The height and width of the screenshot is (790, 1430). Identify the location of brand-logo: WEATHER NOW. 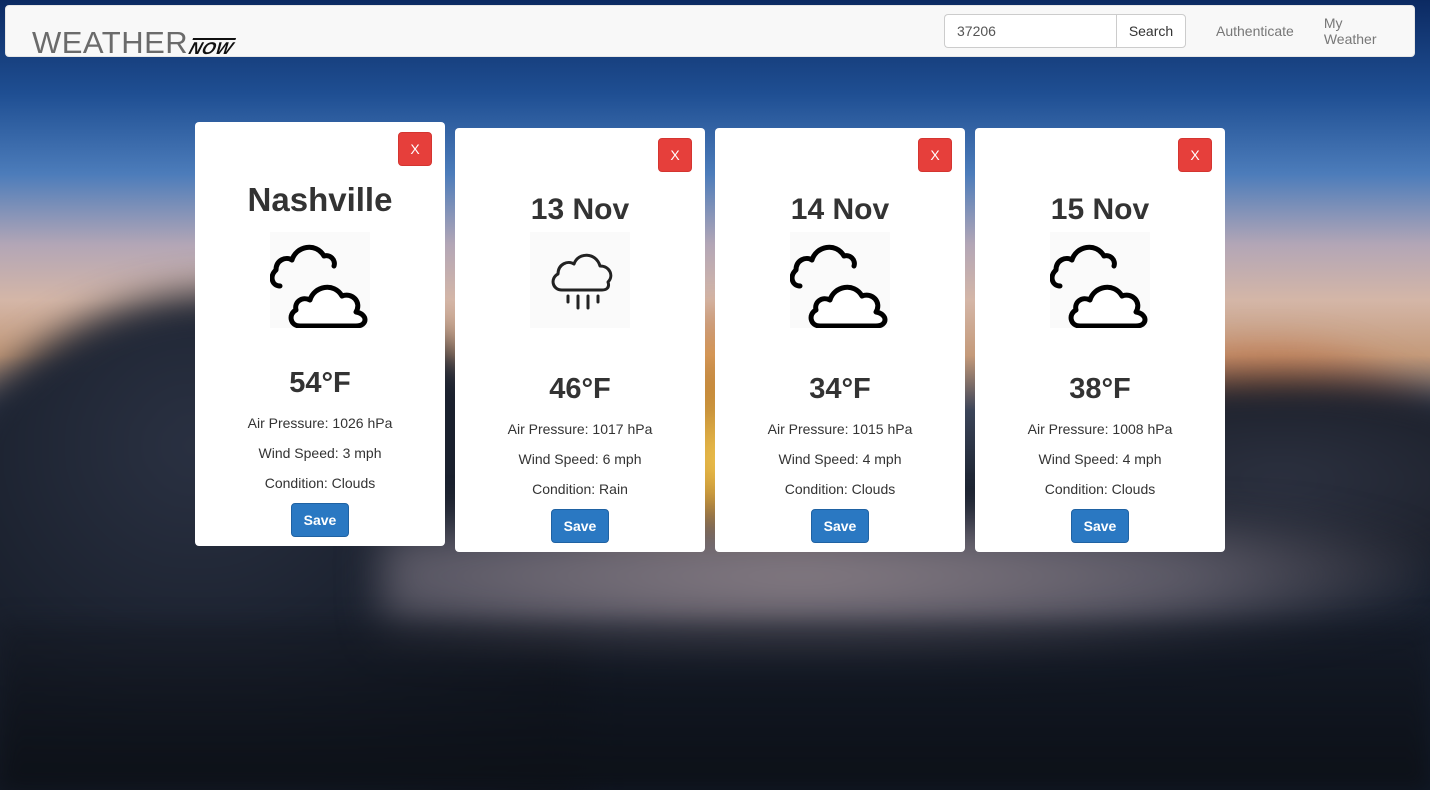
(134, 42).